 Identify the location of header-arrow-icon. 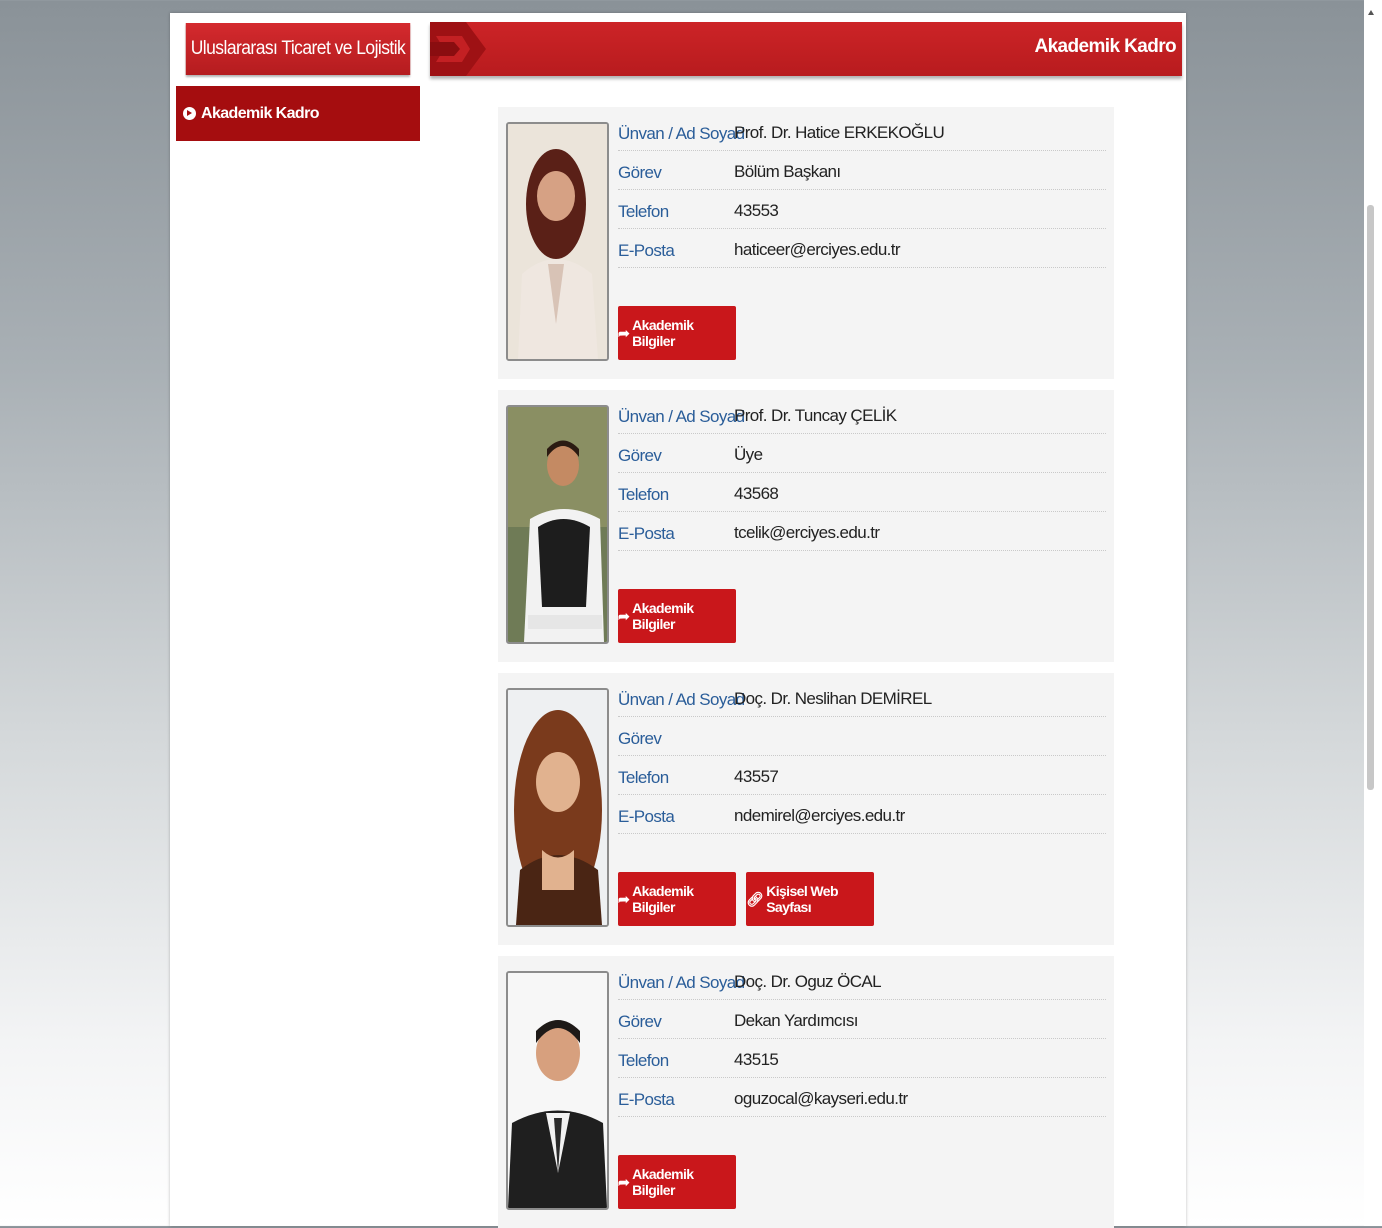
(458, 49).